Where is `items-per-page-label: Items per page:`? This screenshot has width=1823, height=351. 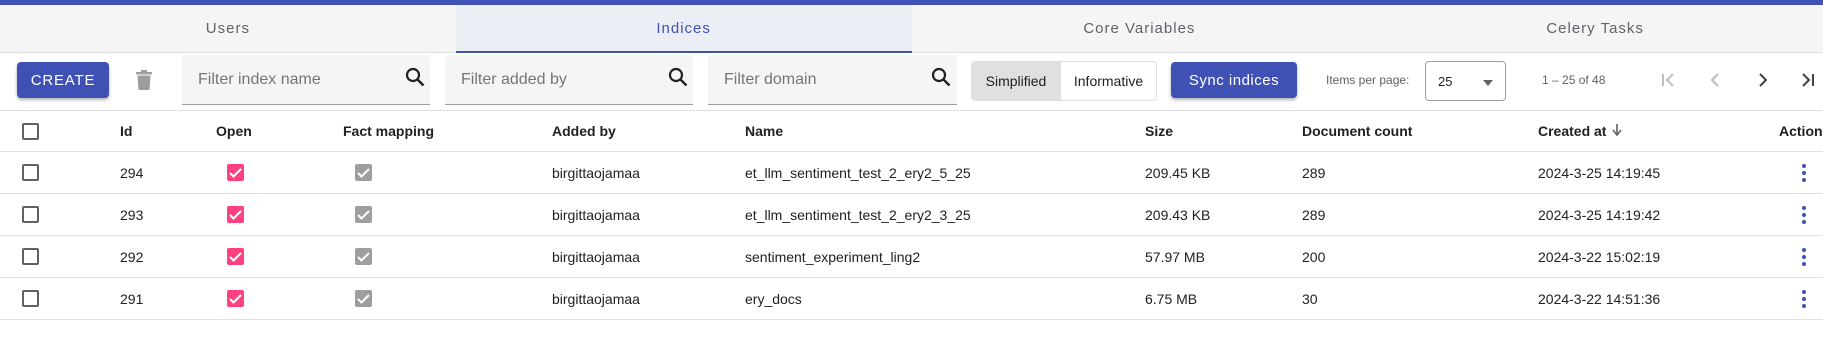 items-per-page-label: Items per page: is located at coordinates (1368, 80).